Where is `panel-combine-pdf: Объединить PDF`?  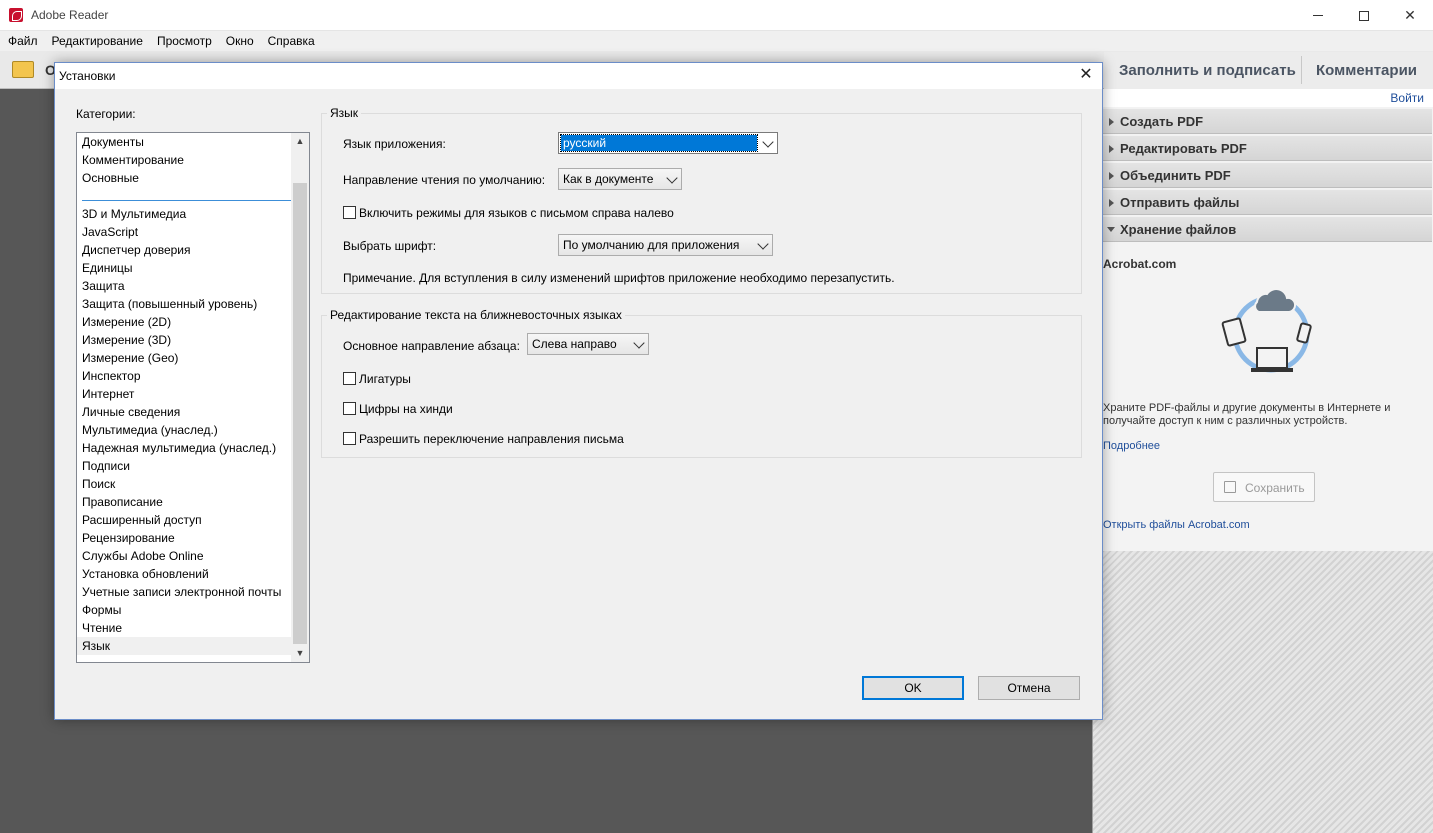
panel-combine-pdf: Объединить PDF is located at coordinates (1267, 175).